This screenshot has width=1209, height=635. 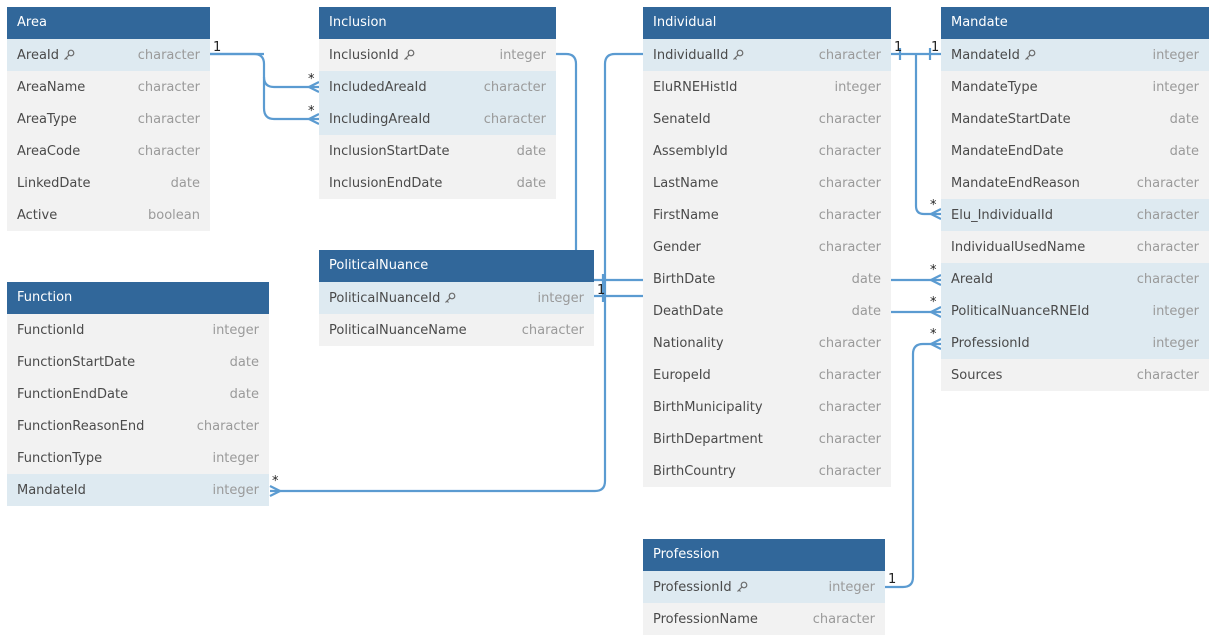 I want to click on column-name: MandateType, so click(x=994, y=87).